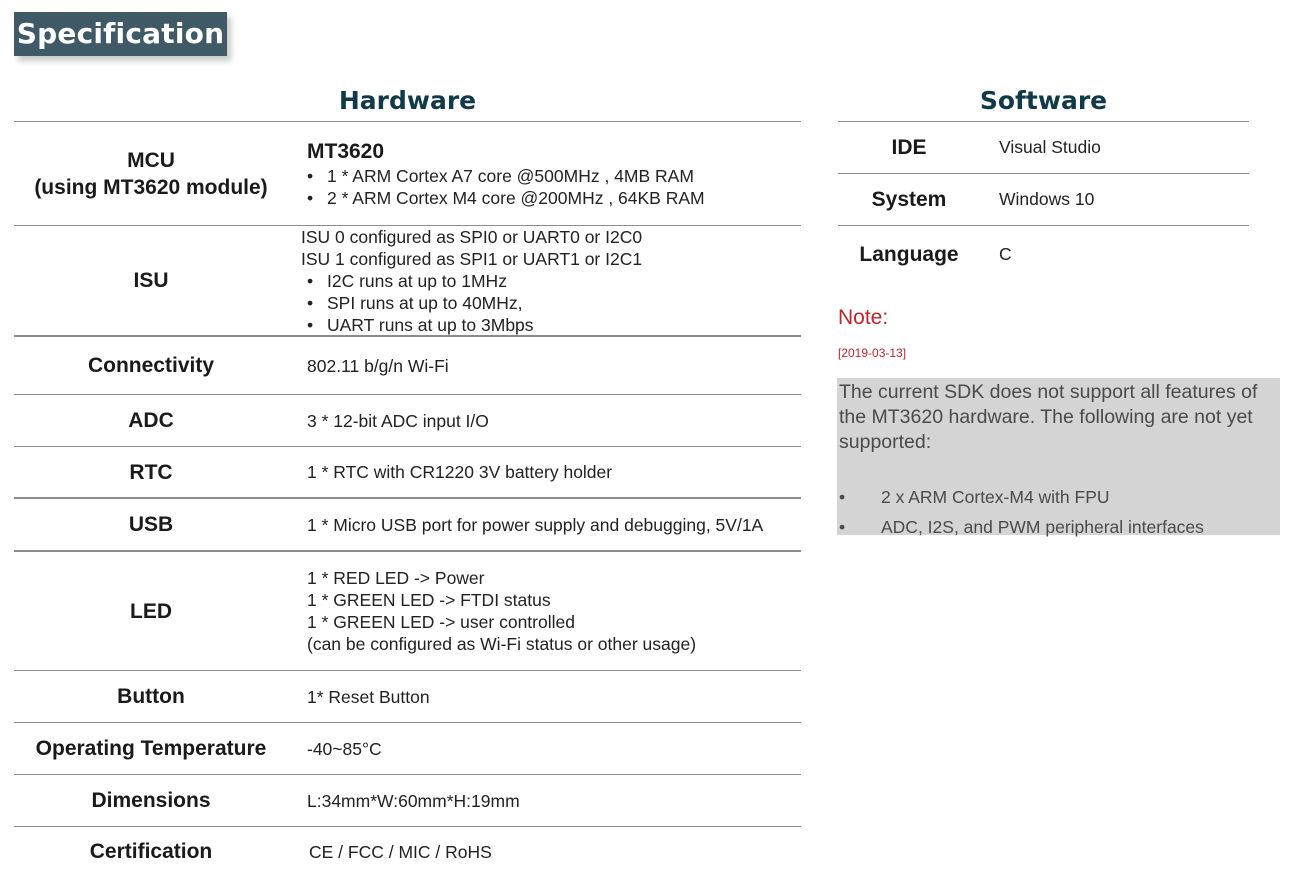 This screenshot has height=873, width=1290. Describe the element at coordinates (413, 800) in the screenshot. I see `hw-value-dimensions: L:34mm*W:60mm*H:19mm` at that location.